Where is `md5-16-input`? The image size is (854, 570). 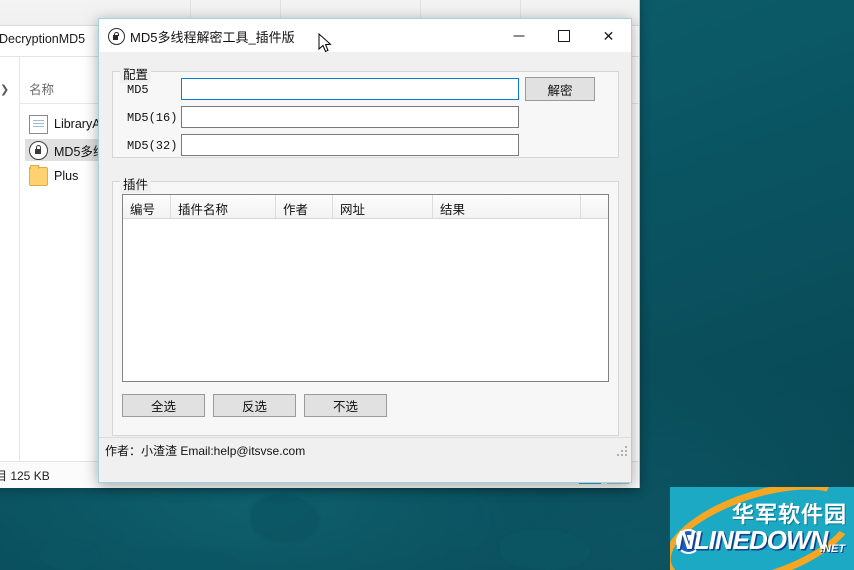 md5-16-input is located at coordinates (350, 117).